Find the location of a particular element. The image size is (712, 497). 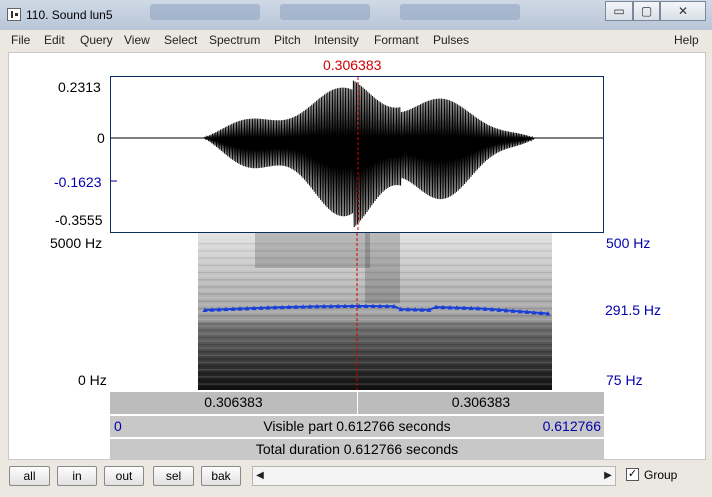

visible-start-label: 0 is located at coordinates (118, 426).